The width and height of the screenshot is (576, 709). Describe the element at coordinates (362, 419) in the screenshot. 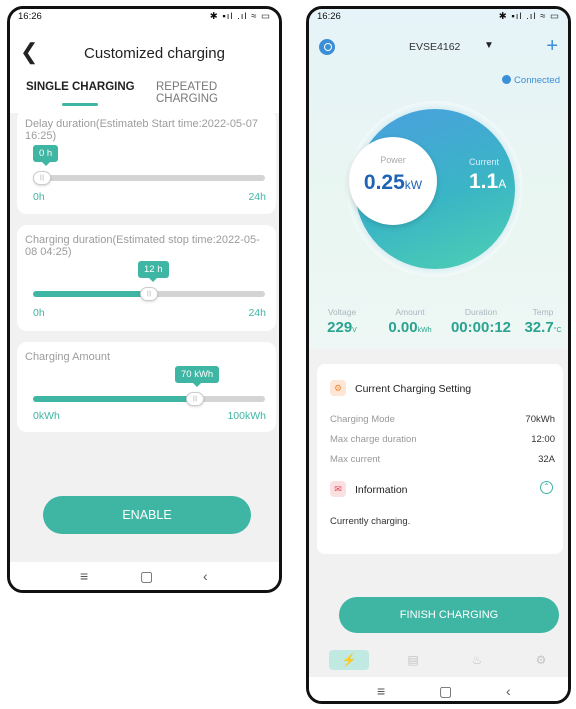

I see `setting-label: Charging Mode` at that location.